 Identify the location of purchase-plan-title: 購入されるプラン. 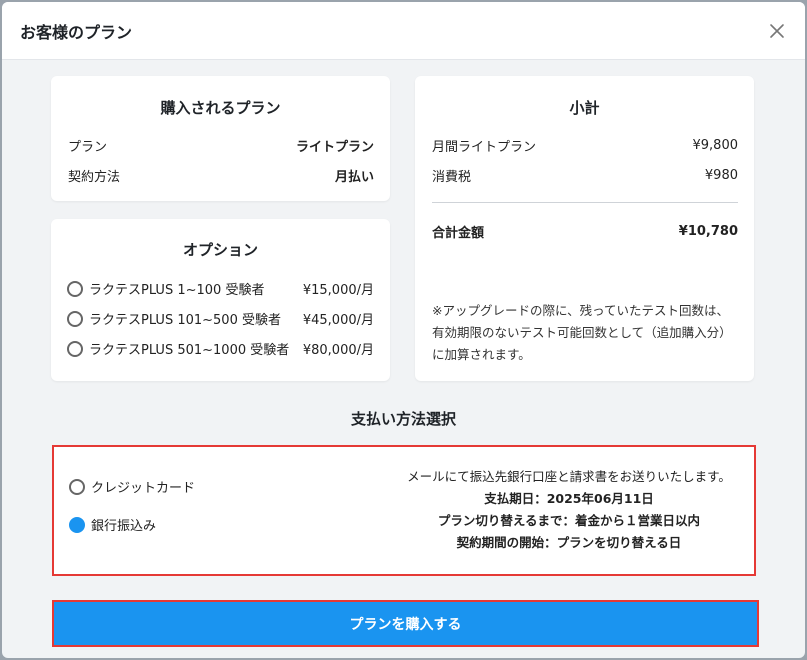
(220, 108).